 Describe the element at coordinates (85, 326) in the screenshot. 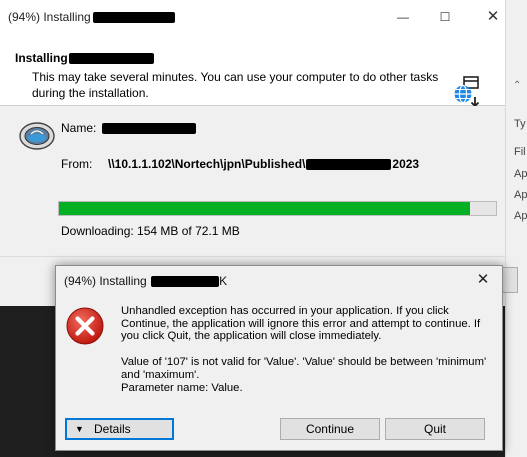

I see `error-icon` at that location.